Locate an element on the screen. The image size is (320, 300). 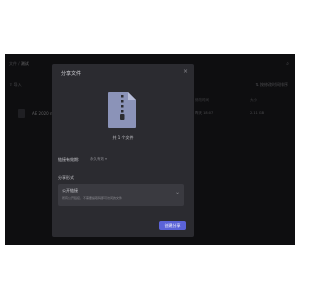
share-form-description: 所有公开链接、不需要提取码即可访问的文件 is located at coordinates (92, 198).